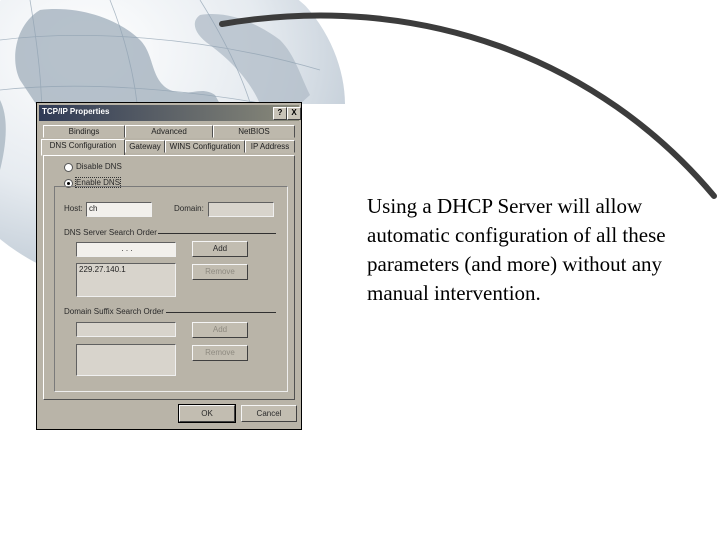  I want to click on suffix-input, so click(126, 329).